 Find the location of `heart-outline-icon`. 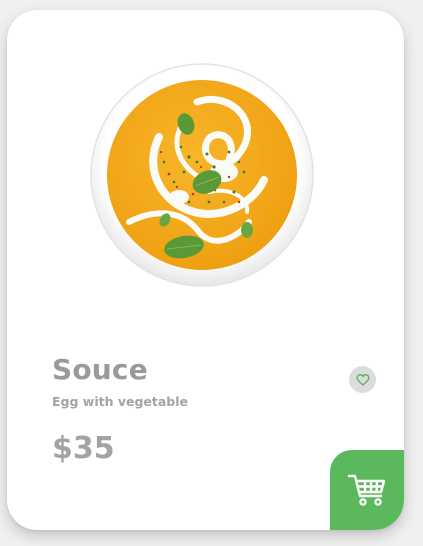

heart-outline-icon is located at coordinates (362, 379).